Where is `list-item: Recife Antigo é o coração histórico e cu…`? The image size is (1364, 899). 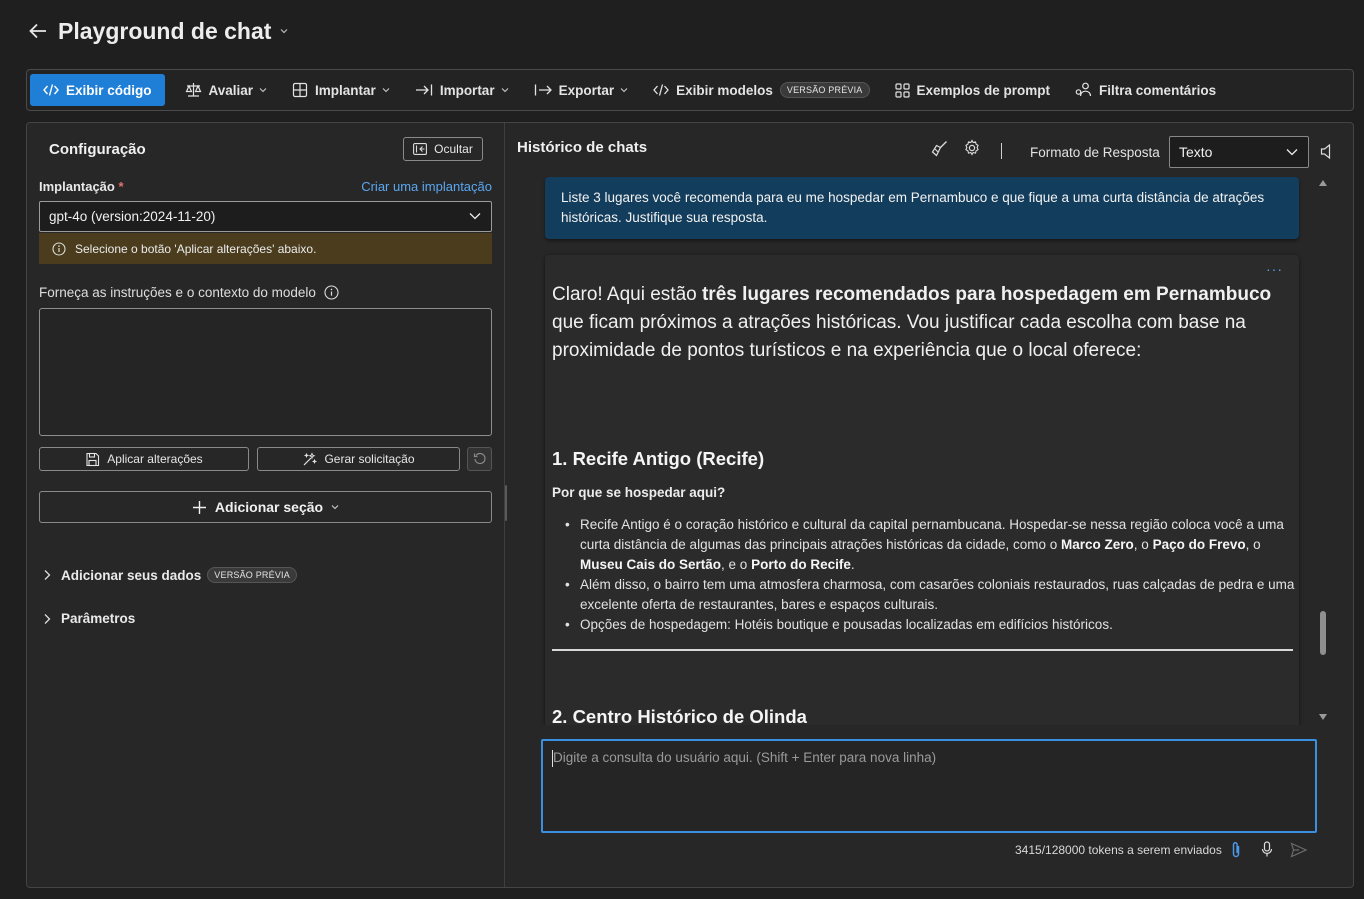 list-item: Recife Antigo é o coração histórico e cu… is located at coordinates (930, 545).